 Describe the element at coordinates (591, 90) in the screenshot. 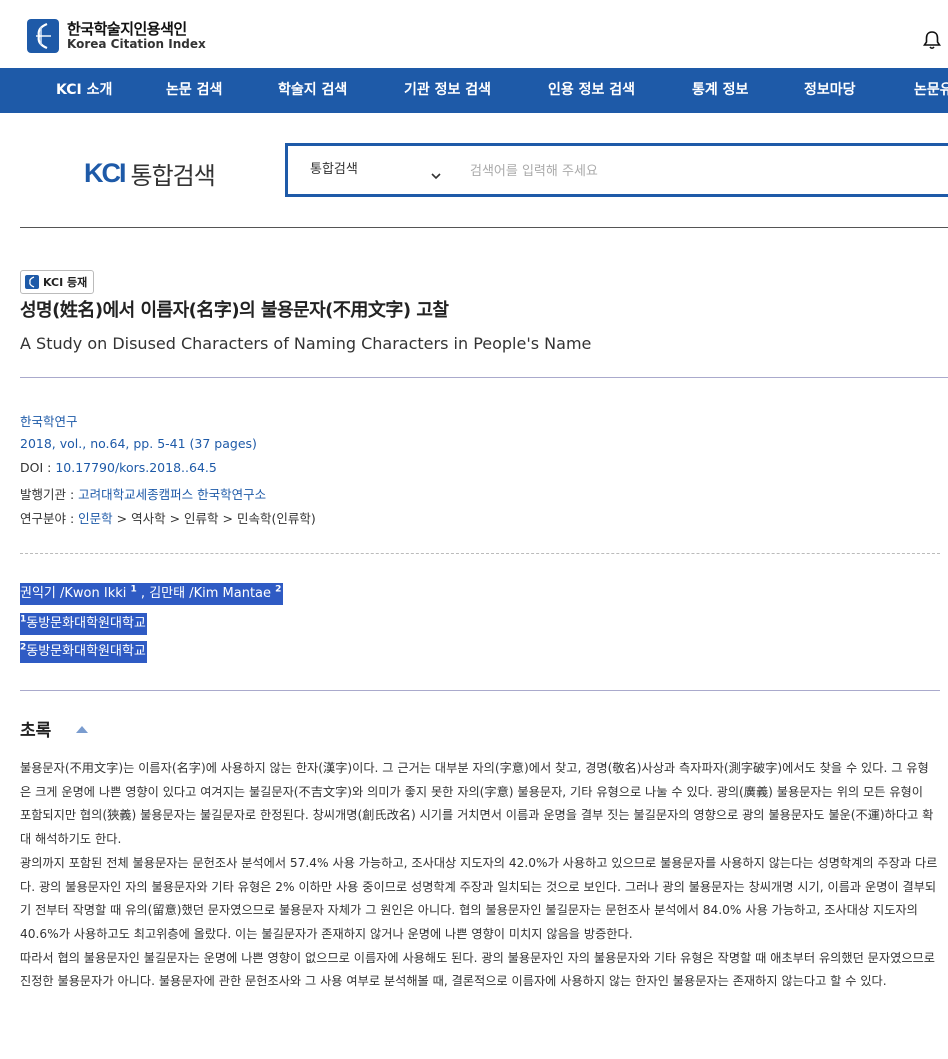

I see `nav-item-citation-search: 인용 정보 검색` at that location.